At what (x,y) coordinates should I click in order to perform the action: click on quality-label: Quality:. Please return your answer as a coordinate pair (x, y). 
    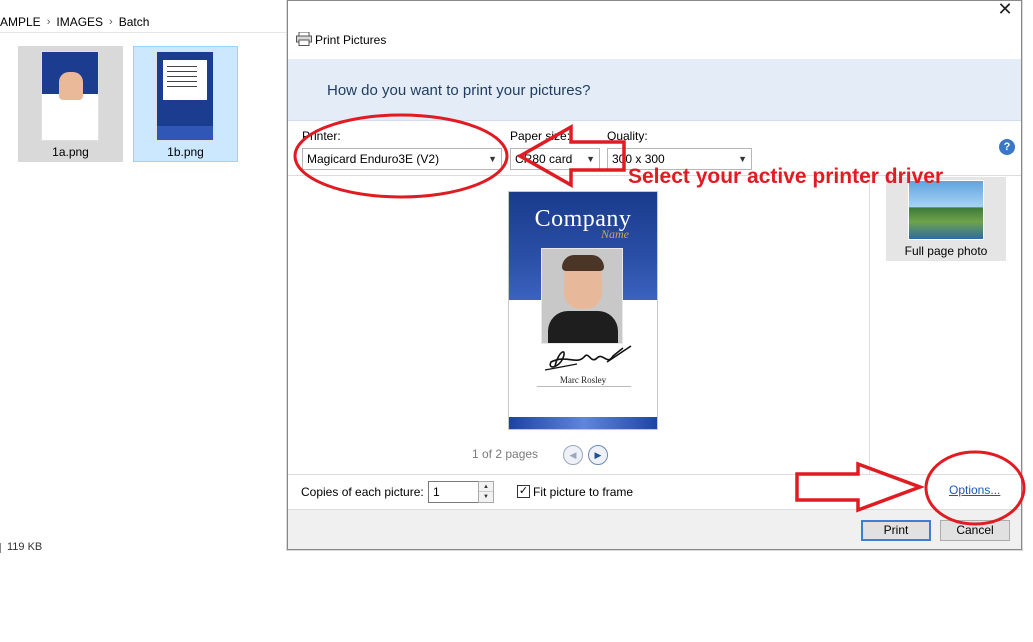
    Looking at the image, I should click on (627, 136).